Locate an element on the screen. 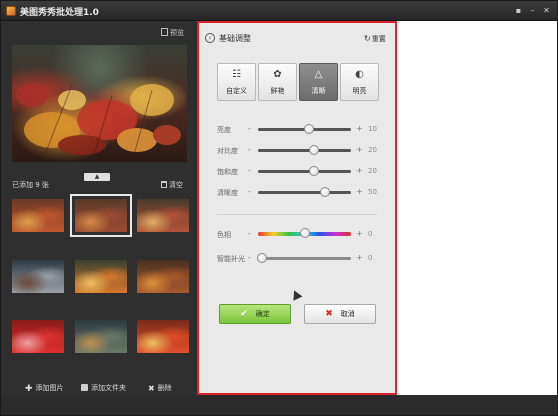  x-icon: ✖ is located at coordinates (151, 388).